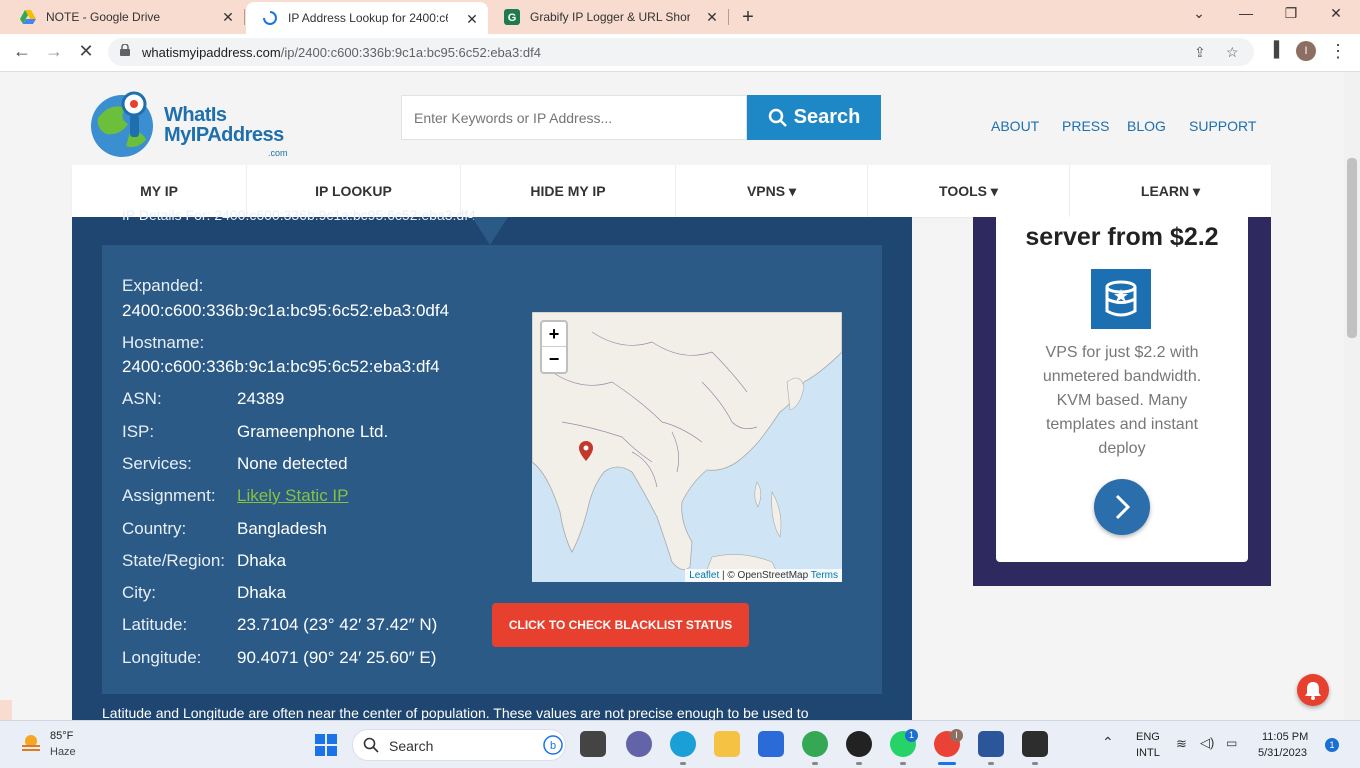 The height and width of the screenshot is (768, 1360). I want to click on chrome-profile-badge: I, so click(956, 735).